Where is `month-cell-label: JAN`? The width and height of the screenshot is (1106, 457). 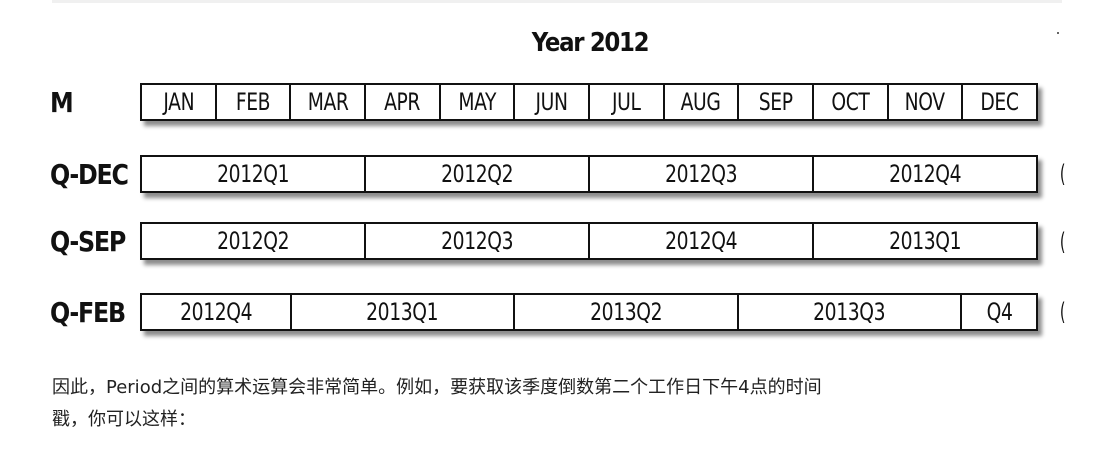 month-cell-label: JAN is located at coordinates (178, 102).